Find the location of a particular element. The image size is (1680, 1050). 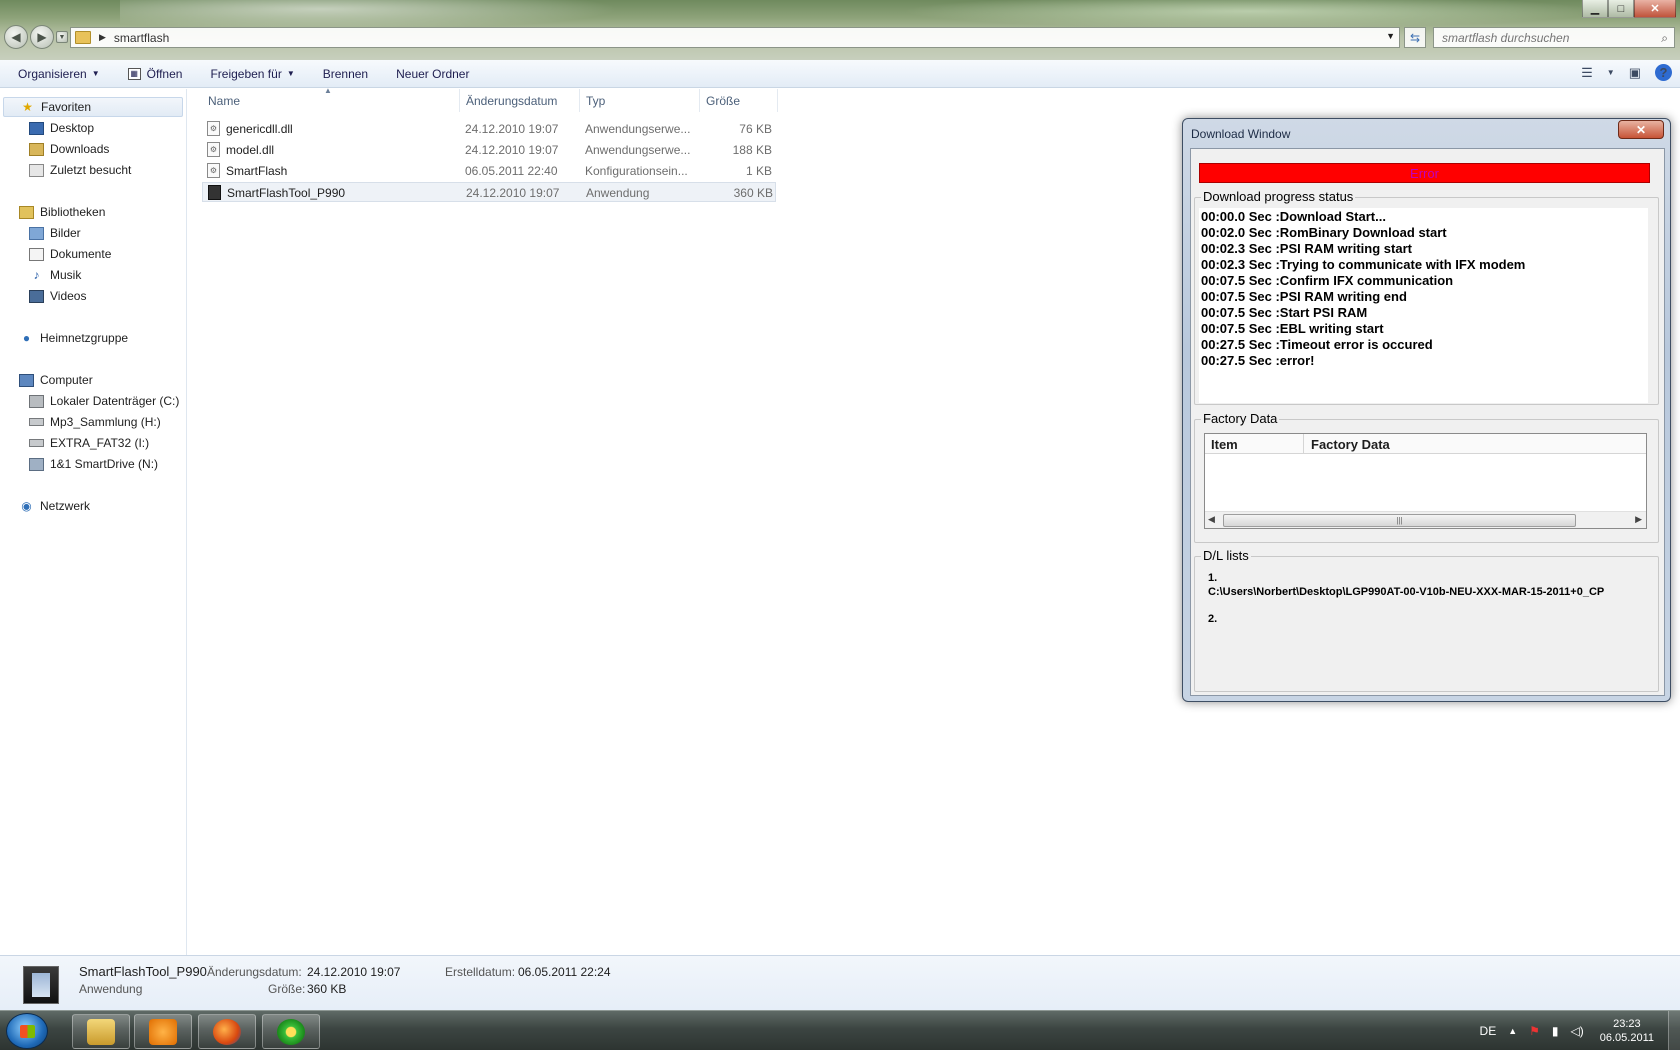

column-header-date: Änderungsdatum is located at coordinates (520, 100).